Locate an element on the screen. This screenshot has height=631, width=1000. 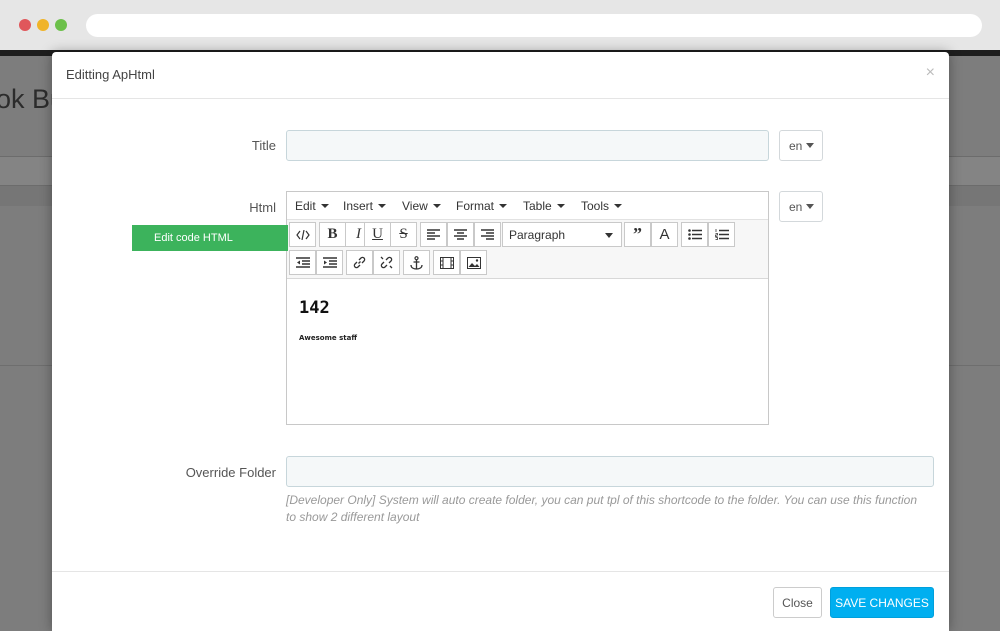
align-right-icon is located at coordinates (487, 234).